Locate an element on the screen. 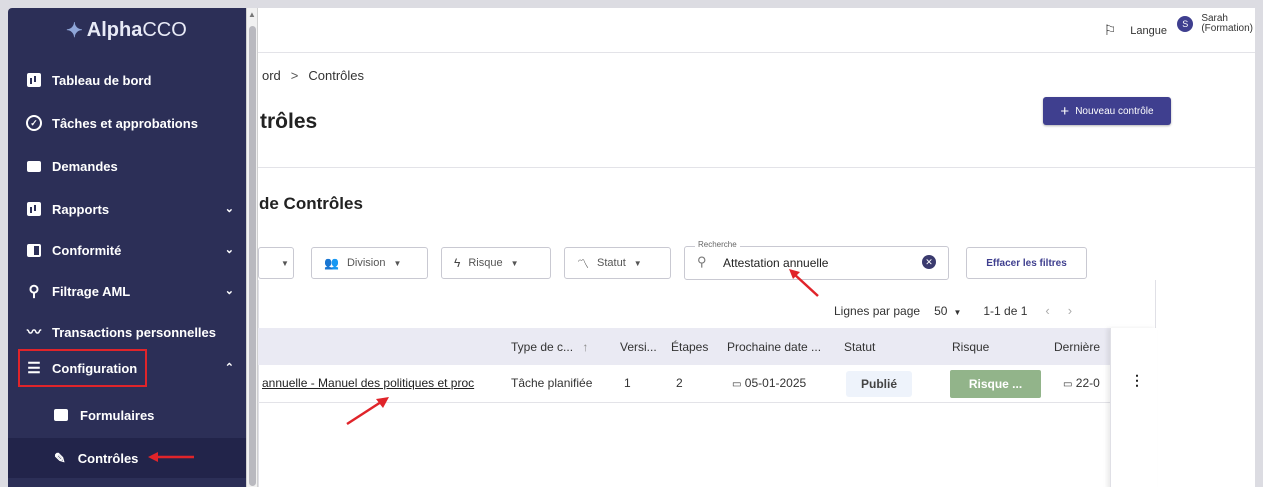  pagination: Lignes par page 50 ▼ 1-1 de 1 ‹ › is located at coordinates (953, 310).